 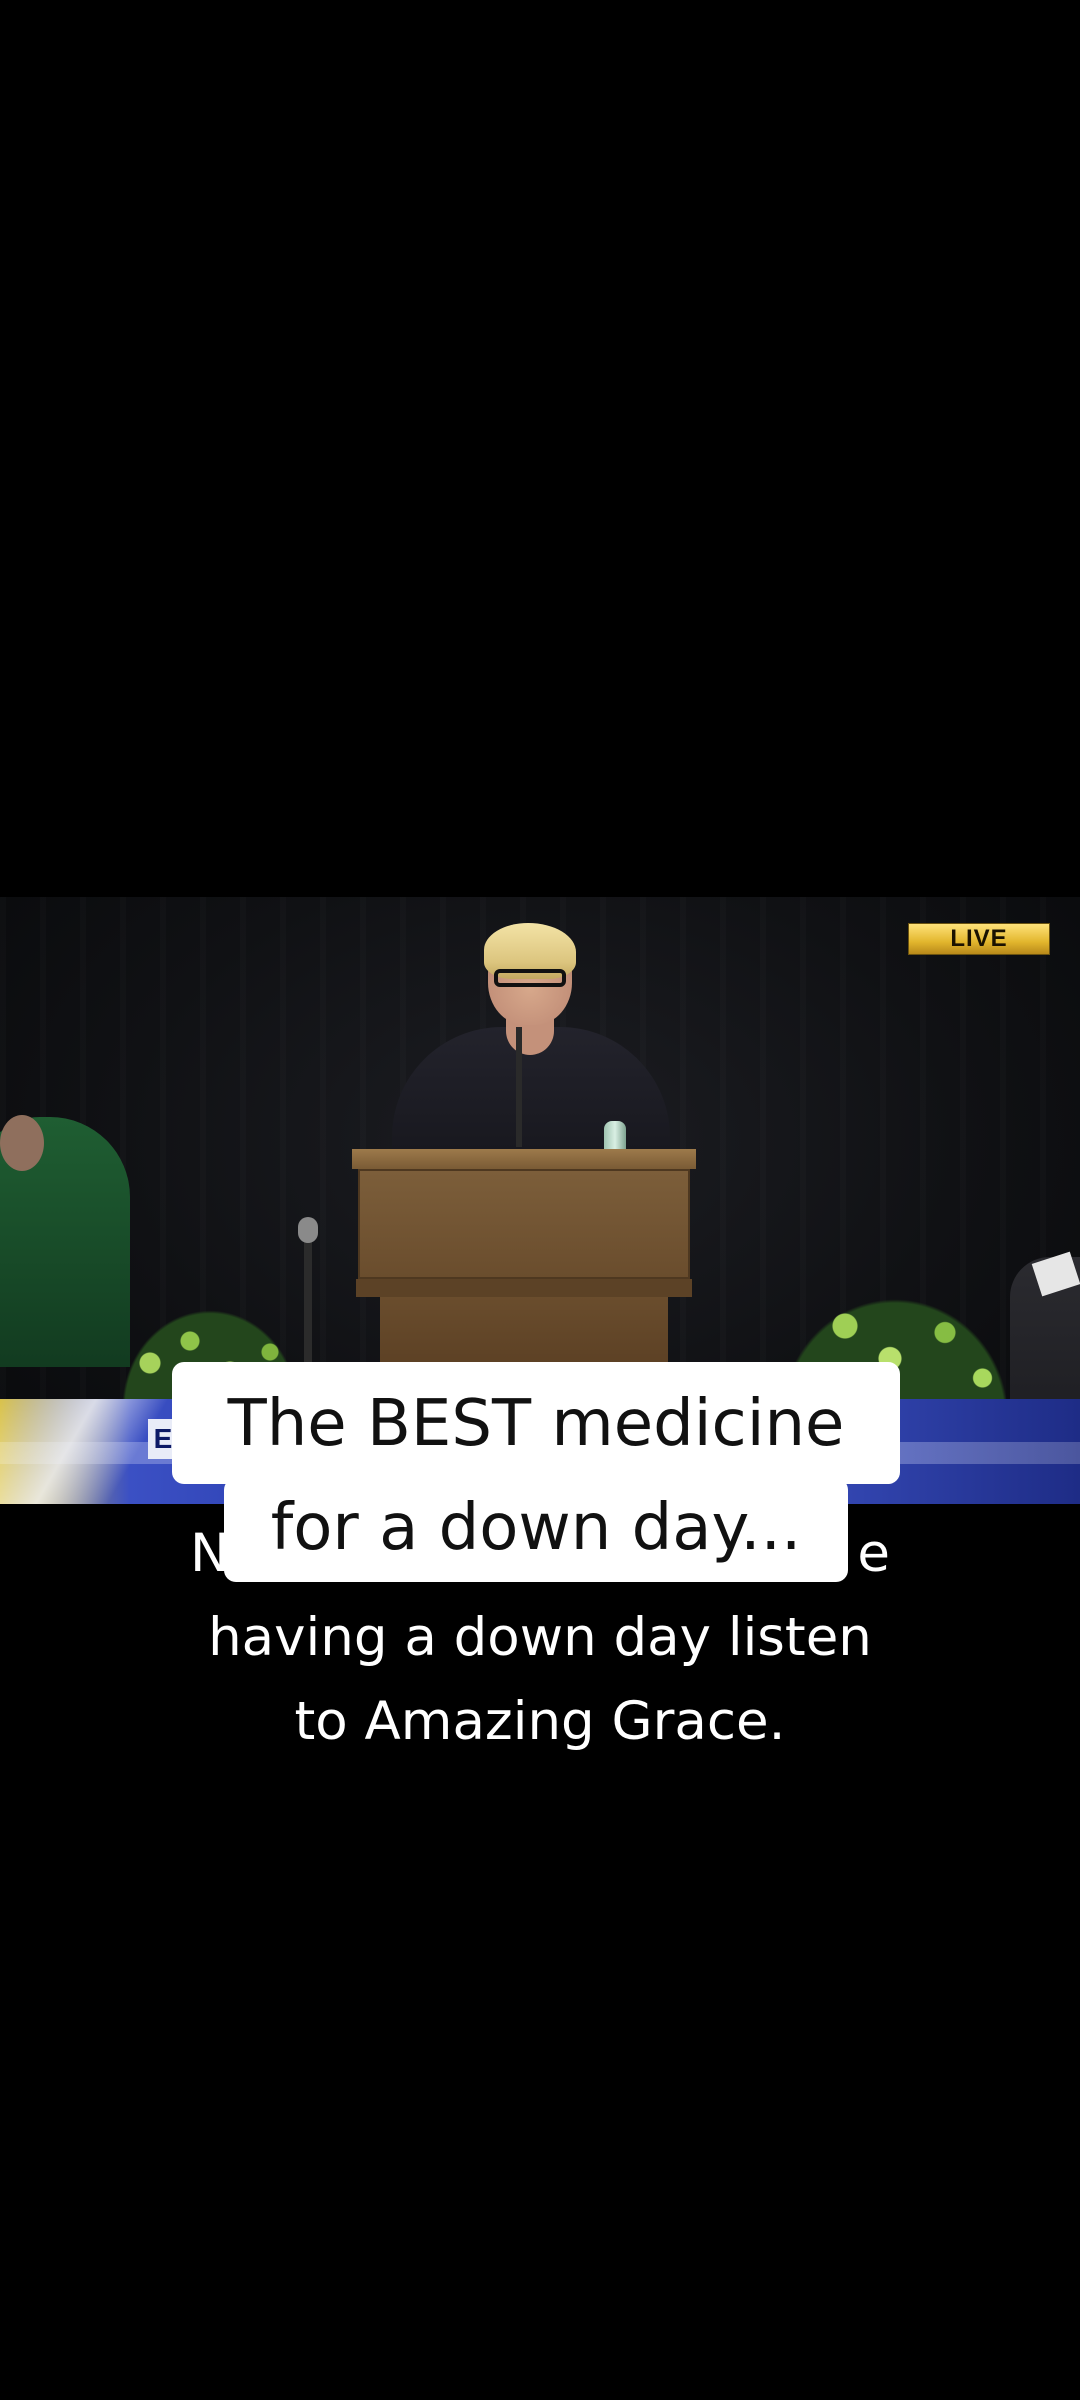 I want to click on live-badge: LIVE, so click(x=979, y=939).